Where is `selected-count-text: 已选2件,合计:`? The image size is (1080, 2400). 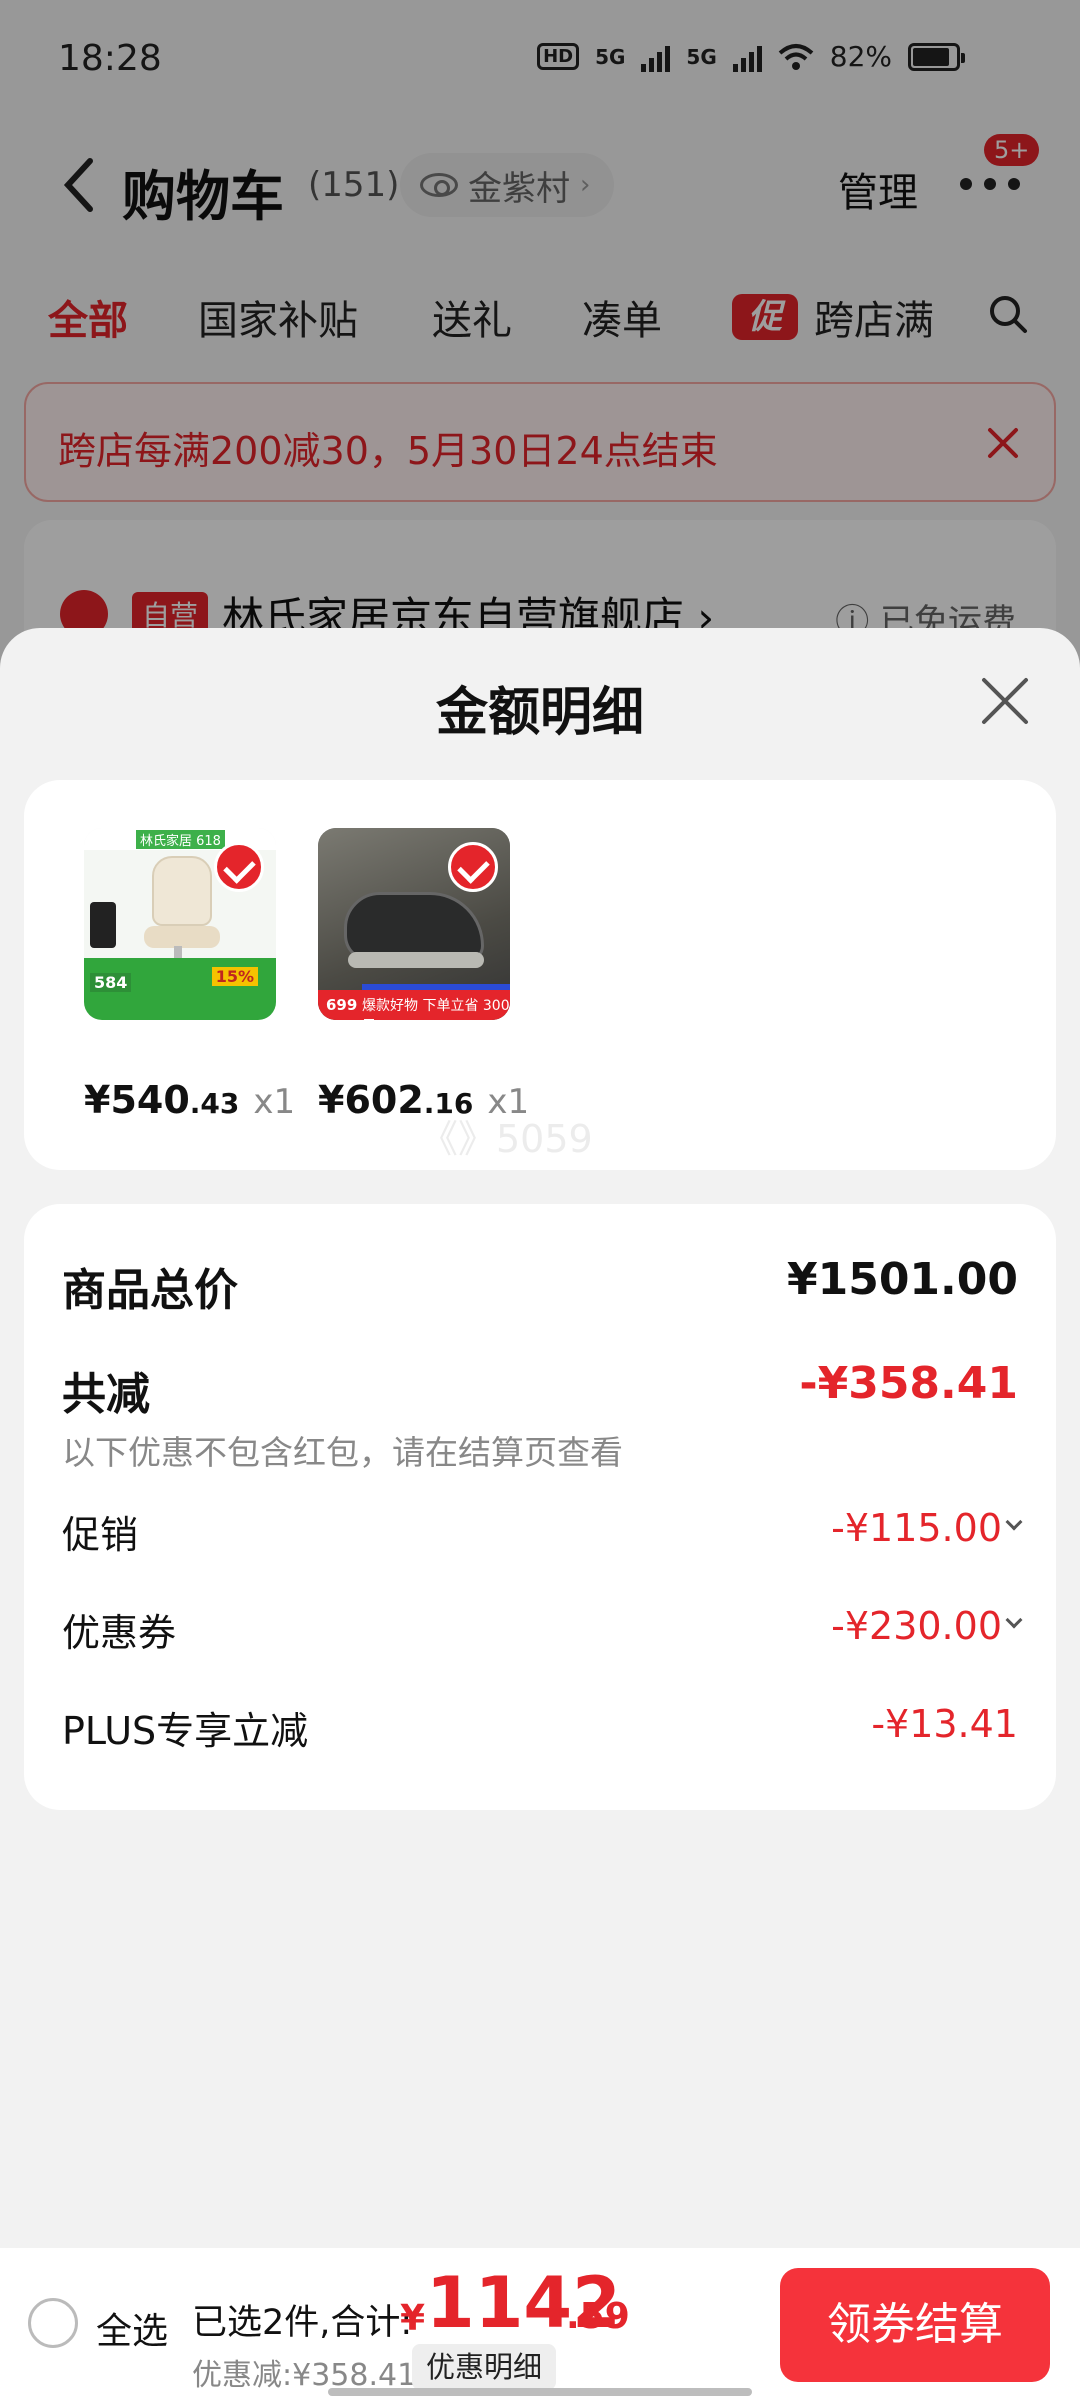
selected-count-text: 已选2件,合计: is located at coordinates (302, 2323).